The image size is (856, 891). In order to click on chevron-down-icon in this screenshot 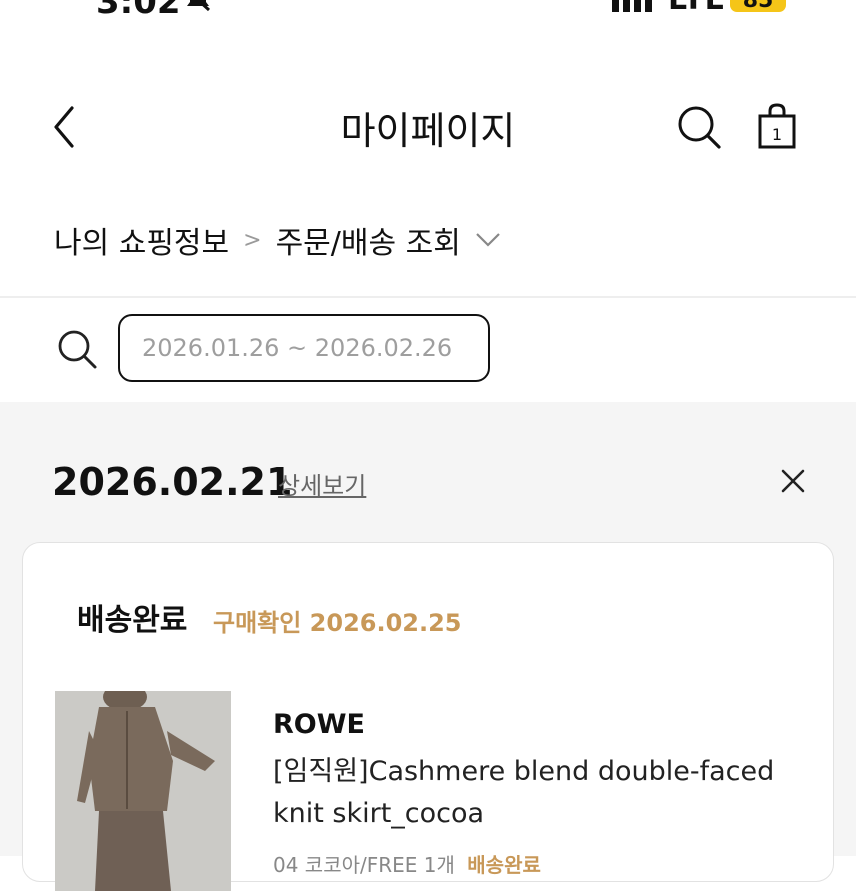, I will do `click(488, 240)`.